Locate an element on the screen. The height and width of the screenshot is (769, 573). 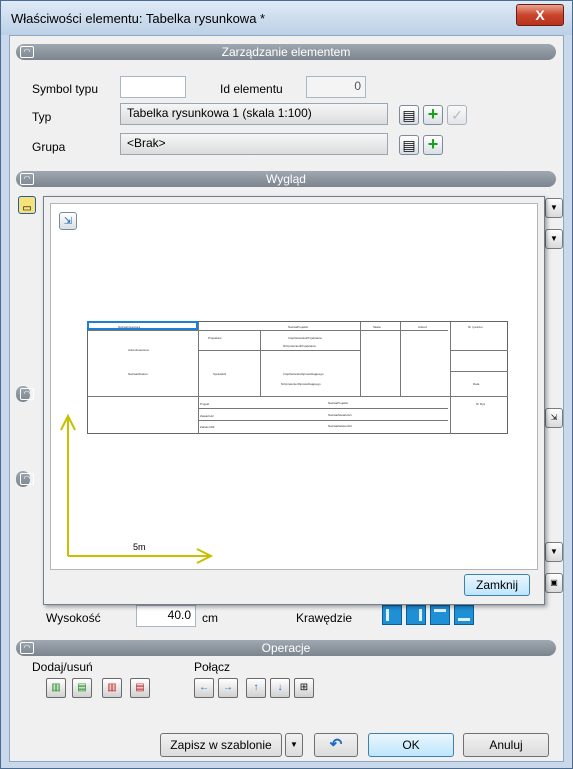
preview-toggle-button: ▭ is located at coordinates (27, 205).